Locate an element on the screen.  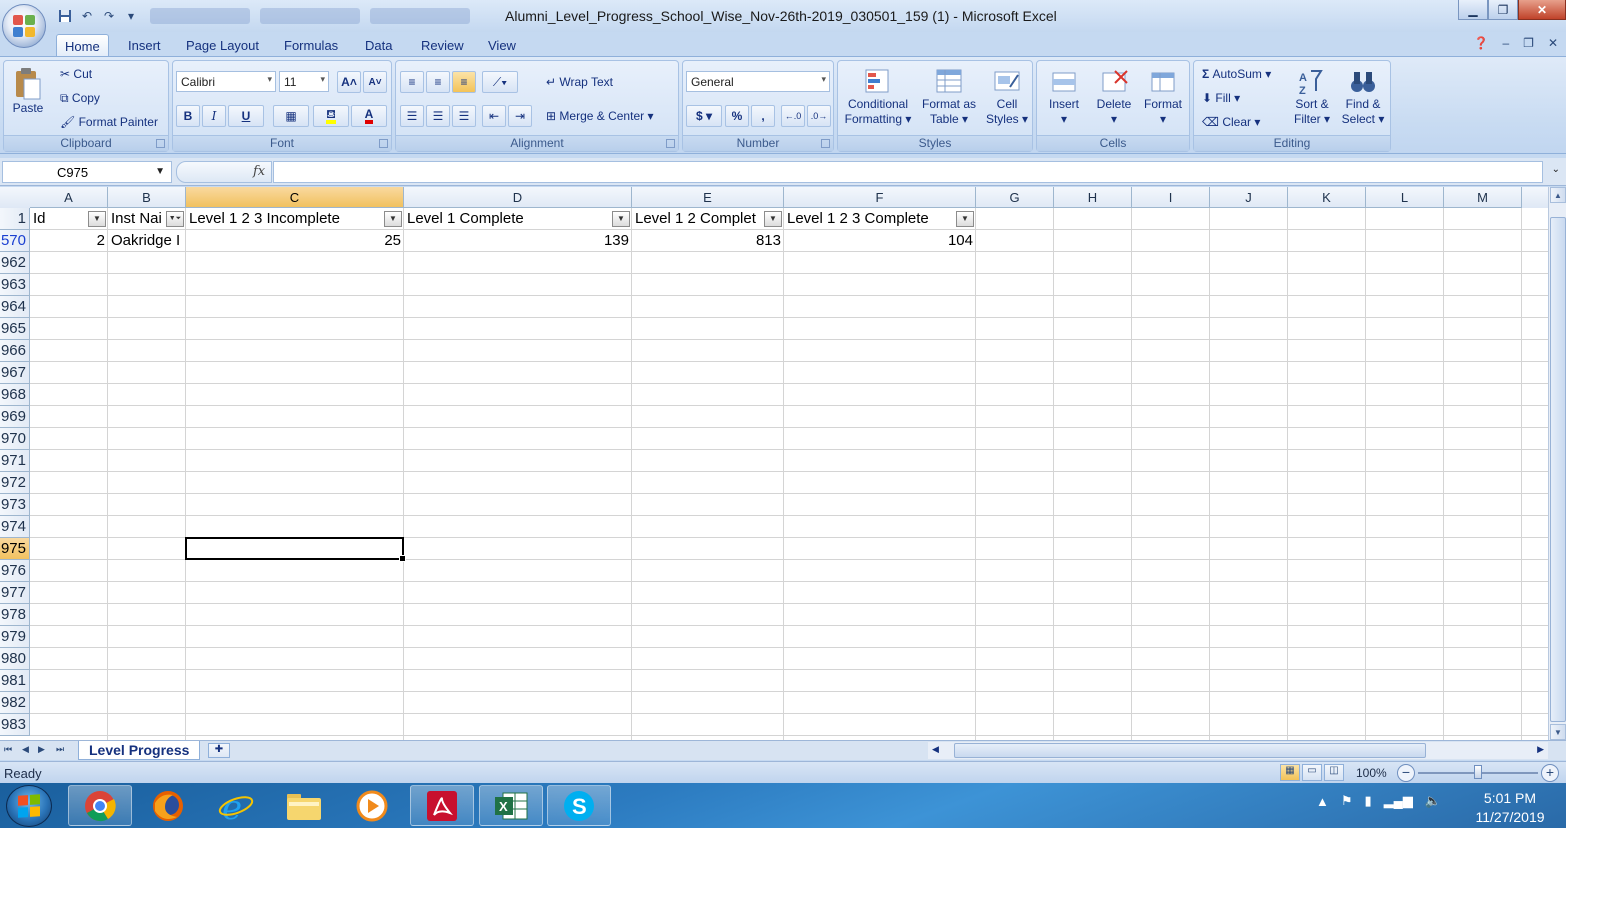
row-header: 977 is located at coordinates (15, 593).